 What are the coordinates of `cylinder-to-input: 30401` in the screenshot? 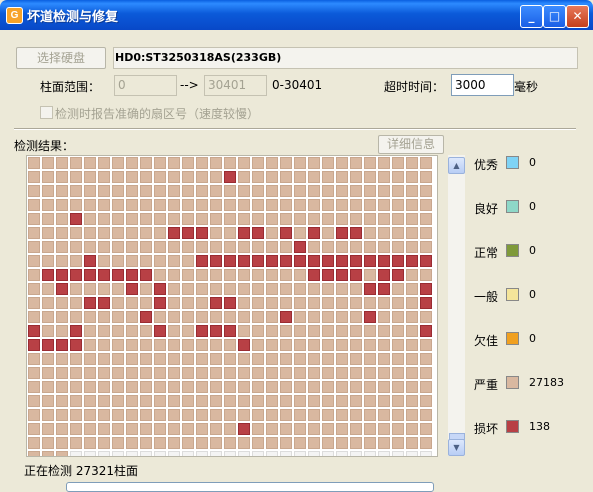 It's located at (235, 85).